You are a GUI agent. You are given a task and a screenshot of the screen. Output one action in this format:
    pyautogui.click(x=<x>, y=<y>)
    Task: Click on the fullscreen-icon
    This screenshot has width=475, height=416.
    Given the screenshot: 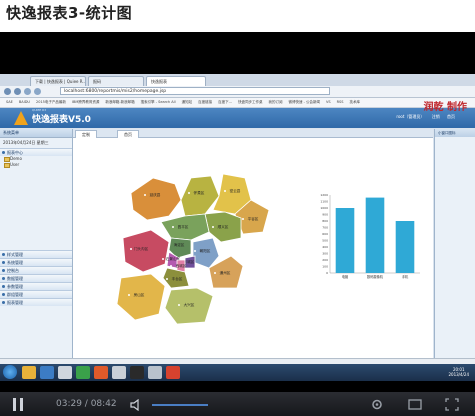 What is the action you would take?
    pyautogui.click(x=452, y=404)
    